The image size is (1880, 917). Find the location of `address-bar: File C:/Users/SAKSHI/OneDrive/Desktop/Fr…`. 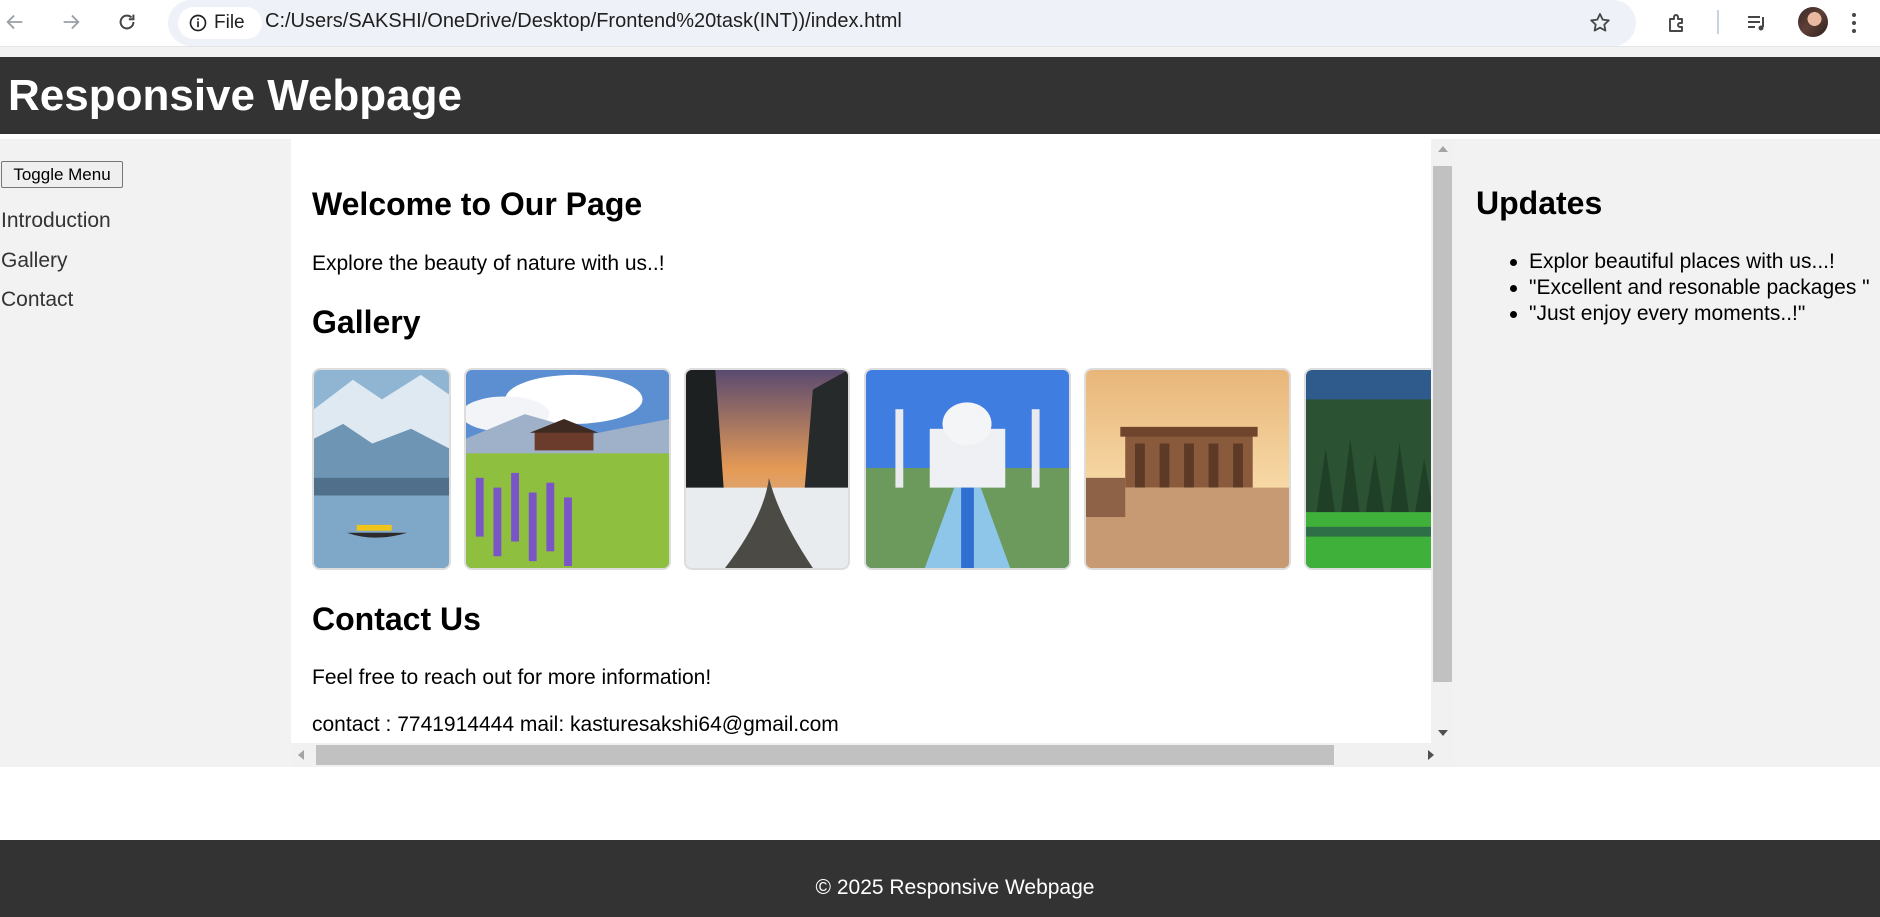

address-bar: File C:/Users/SAKSHI/OneDrive/Desktop/Fr… is located at coordinates (902, 23).